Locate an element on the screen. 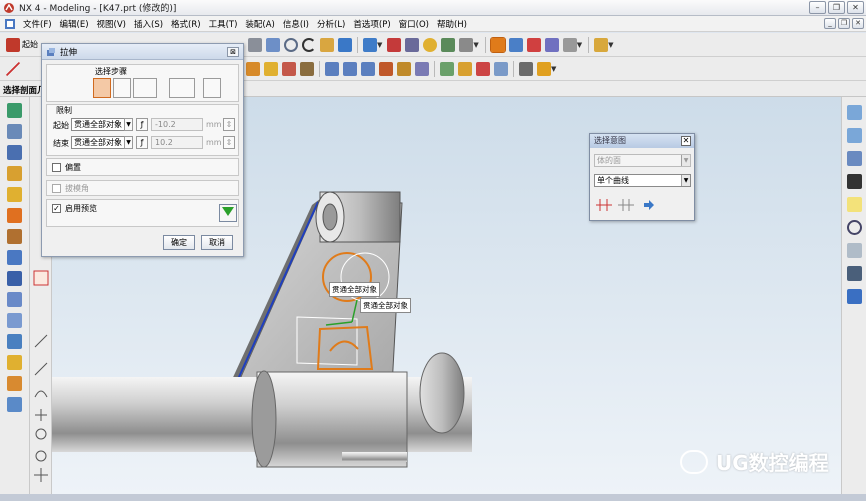 This screenshot has width=866, height=501. sketch-icon is located at coordinates (14, 110).